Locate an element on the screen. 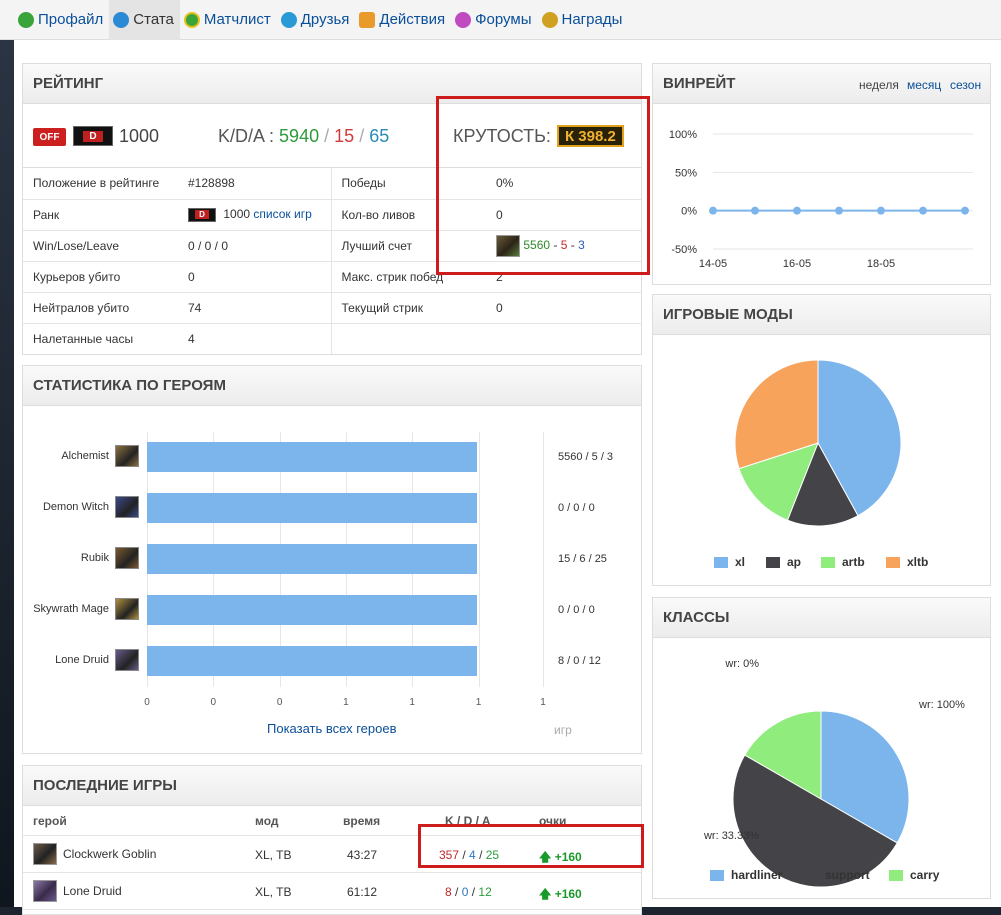 Image resolution: width=1001 pixels, height=915 pixels. y-tick-label: 0% is located at coordinates (689, 212).